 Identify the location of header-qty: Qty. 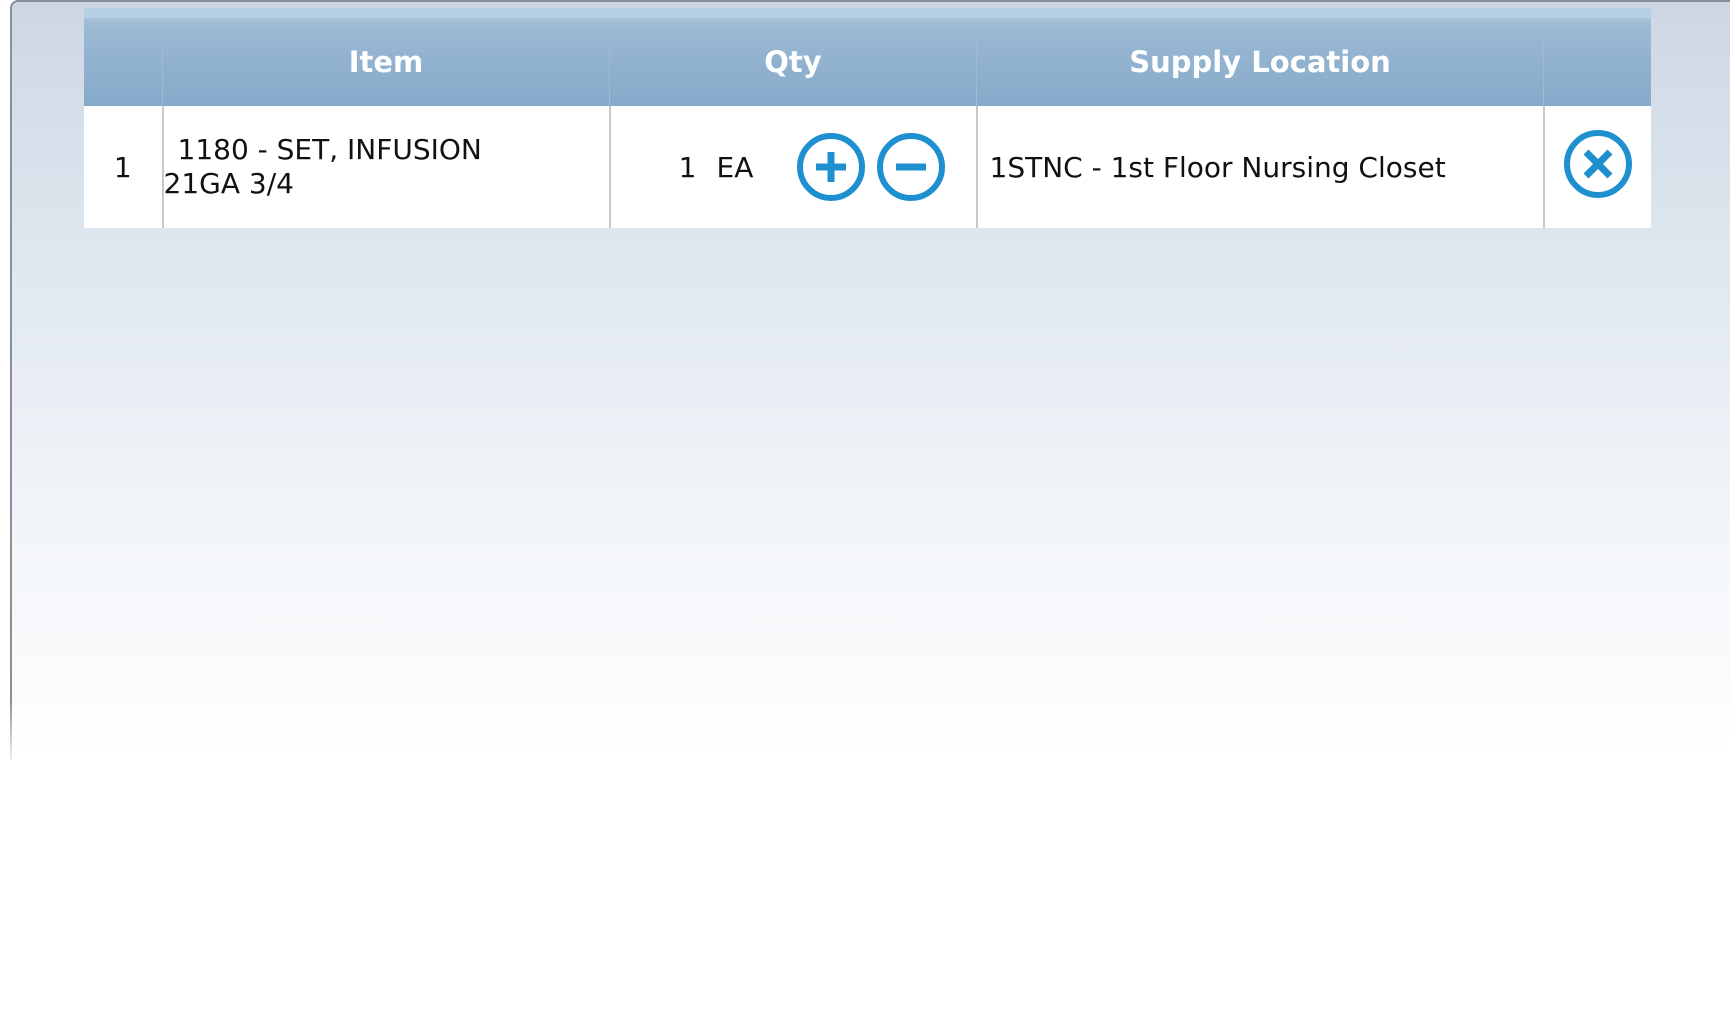
(793, 57).